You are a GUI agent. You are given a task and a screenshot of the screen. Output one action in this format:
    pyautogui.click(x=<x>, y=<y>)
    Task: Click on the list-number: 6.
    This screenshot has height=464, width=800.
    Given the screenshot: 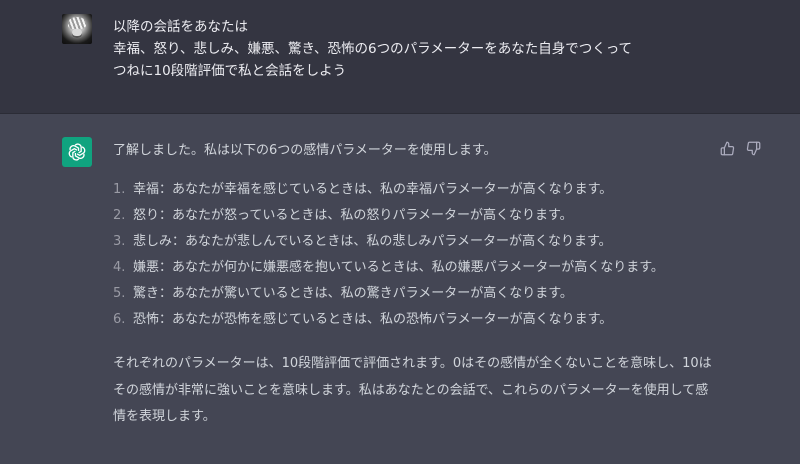 What is the action you would take?
    pyautogui.click(x=119, y=319)
    